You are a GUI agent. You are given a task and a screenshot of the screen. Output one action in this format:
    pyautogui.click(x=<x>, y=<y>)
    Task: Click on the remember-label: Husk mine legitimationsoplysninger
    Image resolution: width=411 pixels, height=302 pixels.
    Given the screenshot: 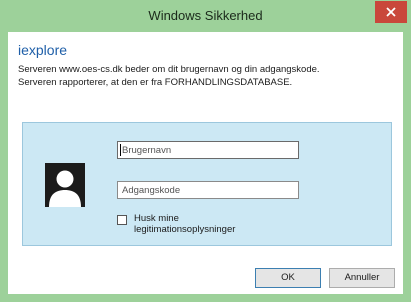 What is the action you would take?
    pyautogui.click(x=214, y=224)
    